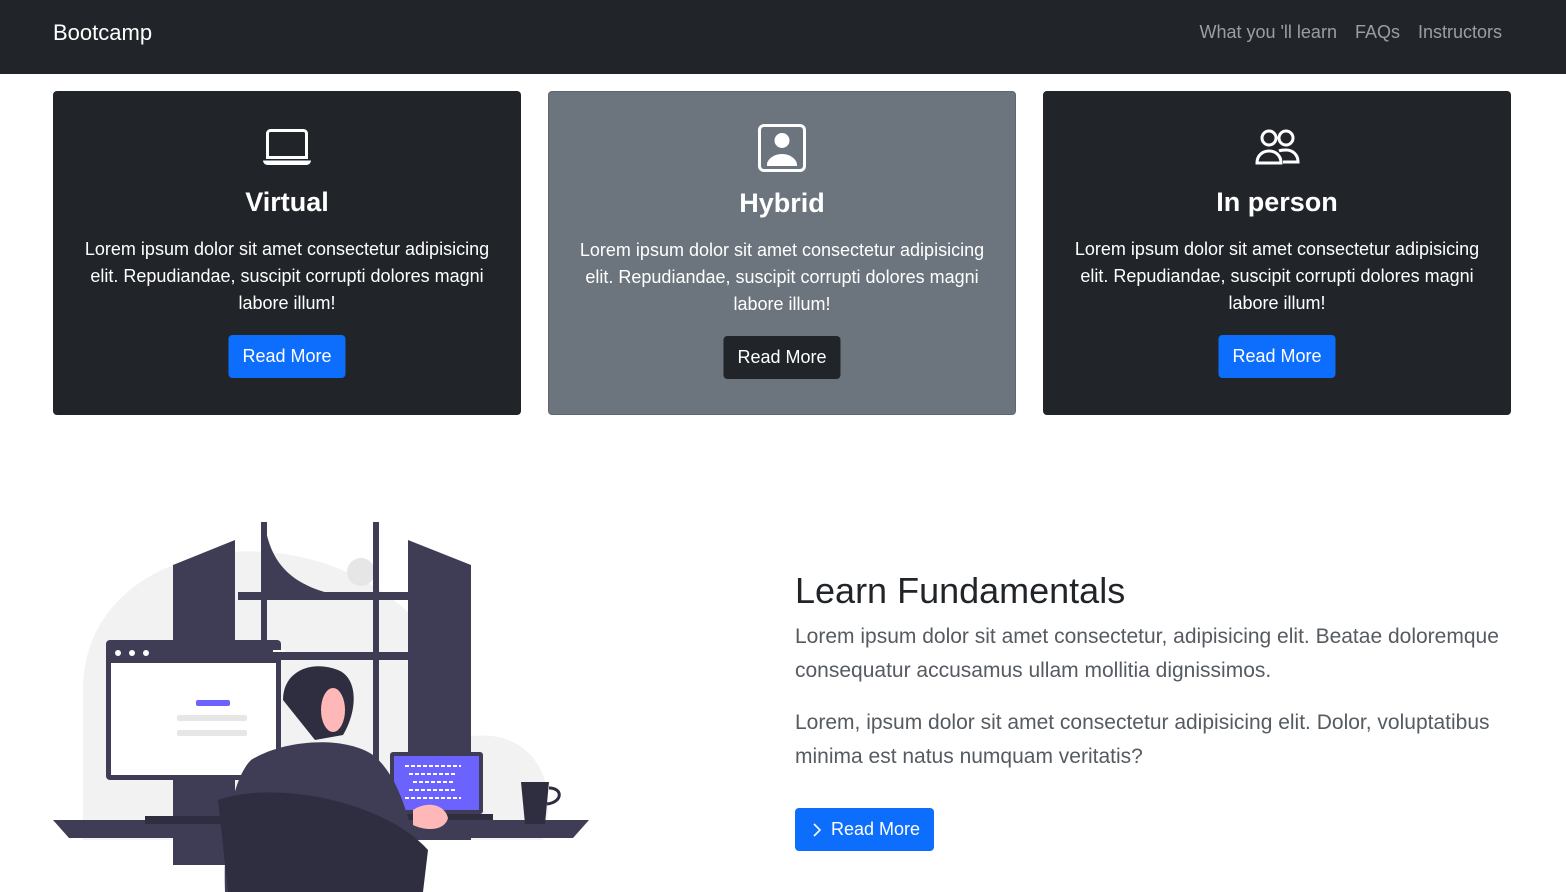  What do you see at coordinates (287, 147) in the screenshot?
I see `laptop-icon` at bounding box center [287, 147].